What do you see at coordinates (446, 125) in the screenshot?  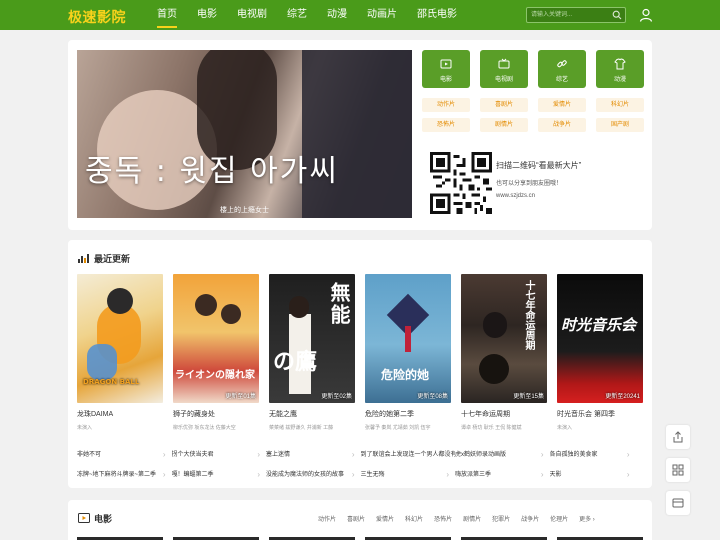 I see `genre-tag: 恐怖片` at bounding box center [446, 125].